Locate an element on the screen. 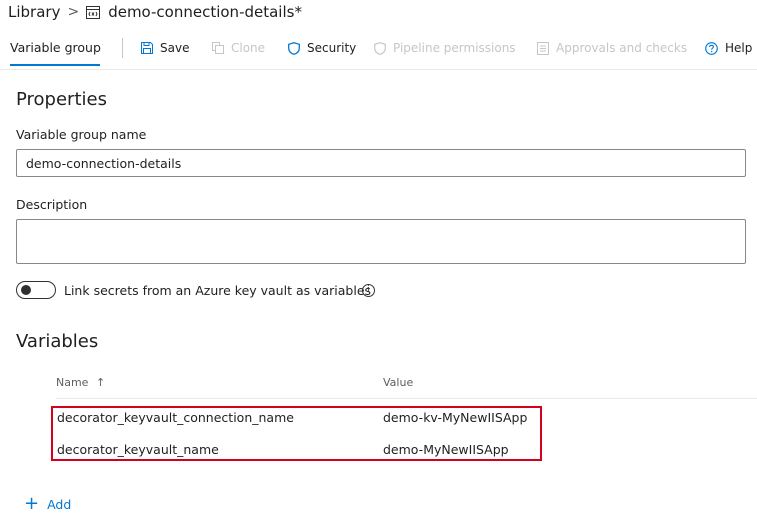 The image size is (757, 519). variable-group-icon is located at coordinates (93, 12).